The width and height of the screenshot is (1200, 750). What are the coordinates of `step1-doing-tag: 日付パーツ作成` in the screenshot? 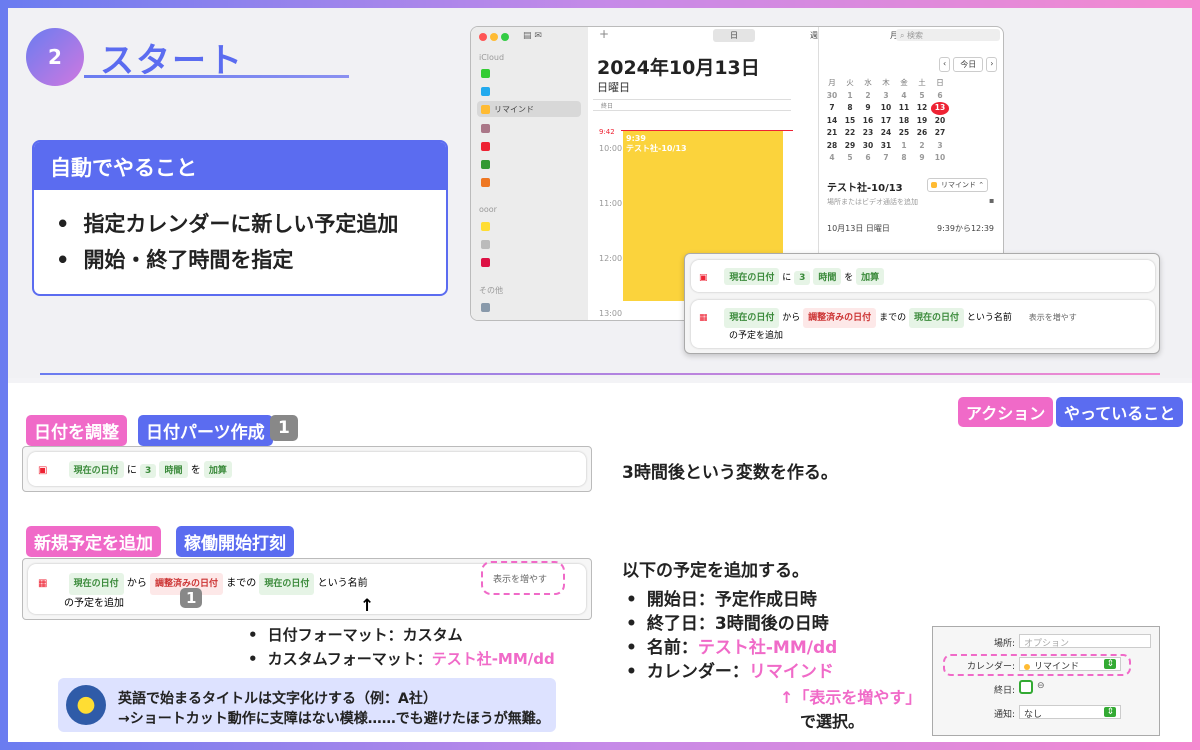 It's located at (205, 430).